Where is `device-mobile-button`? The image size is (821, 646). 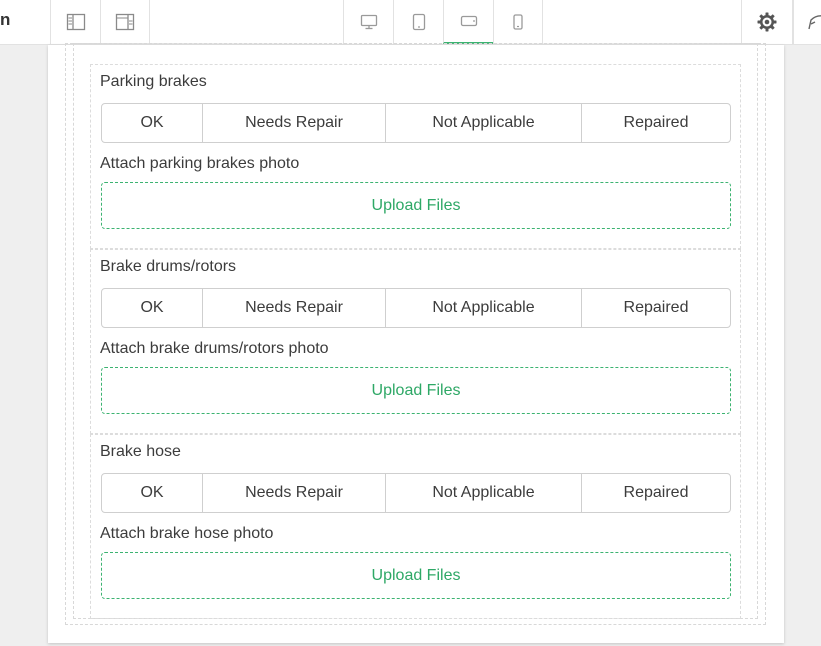 device-mobile-button is located at coordinates (518, 22).